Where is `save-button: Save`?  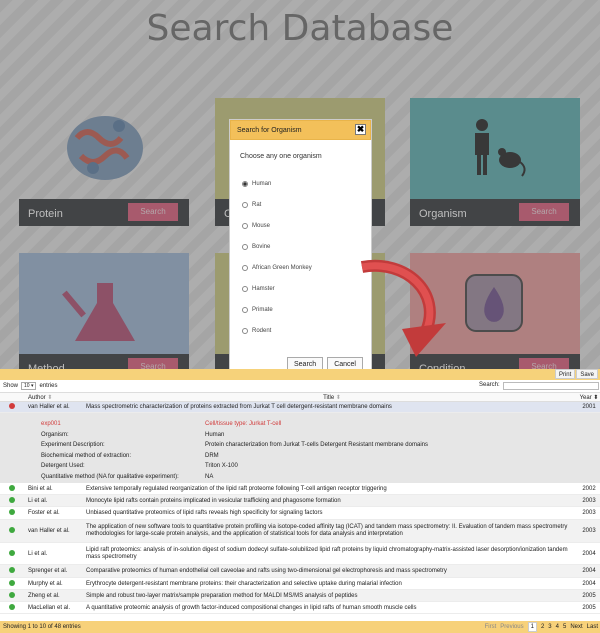
save-button: Save is located at coordinates (587, 374).